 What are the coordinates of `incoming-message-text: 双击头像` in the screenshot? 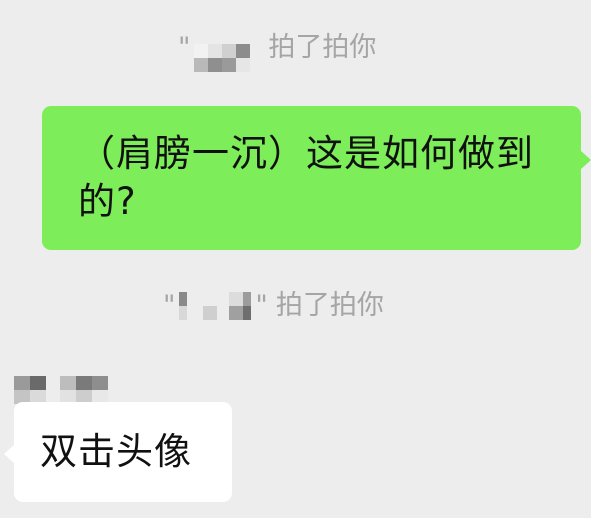 It's located at (116, 451).